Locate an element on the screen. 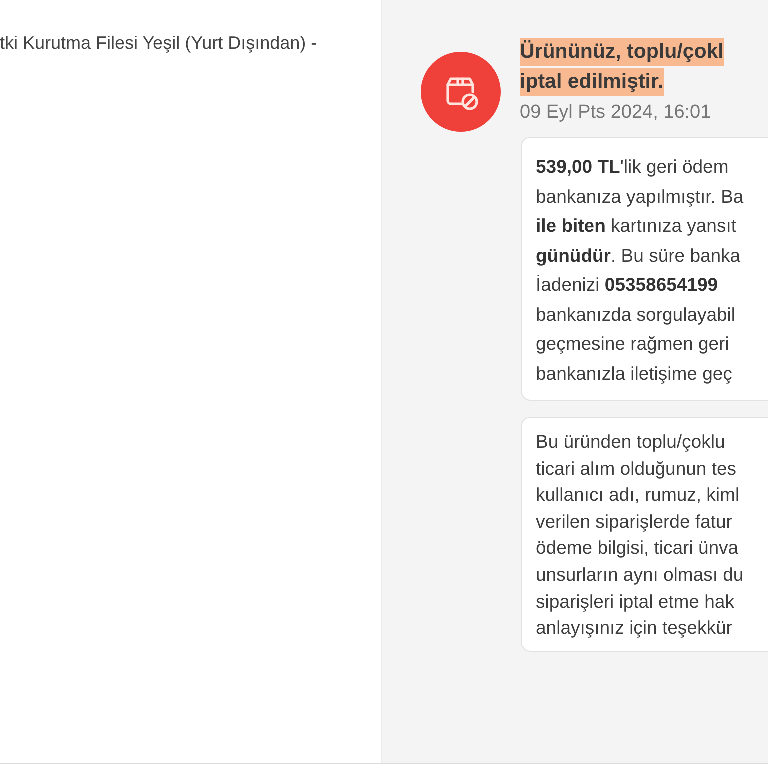 The image size is (768, 768). message-text: 539,00 TL'lik geri ödem bankanıza yapılmıştır. Ba ile biten kartınıza yansıt günüdür. Bu süre banka İadenizi 05358654199 bankanızda sorgulayabil geçmesine rağmen geri bankanızla iletişime geç is located at coordinates (640, 270).